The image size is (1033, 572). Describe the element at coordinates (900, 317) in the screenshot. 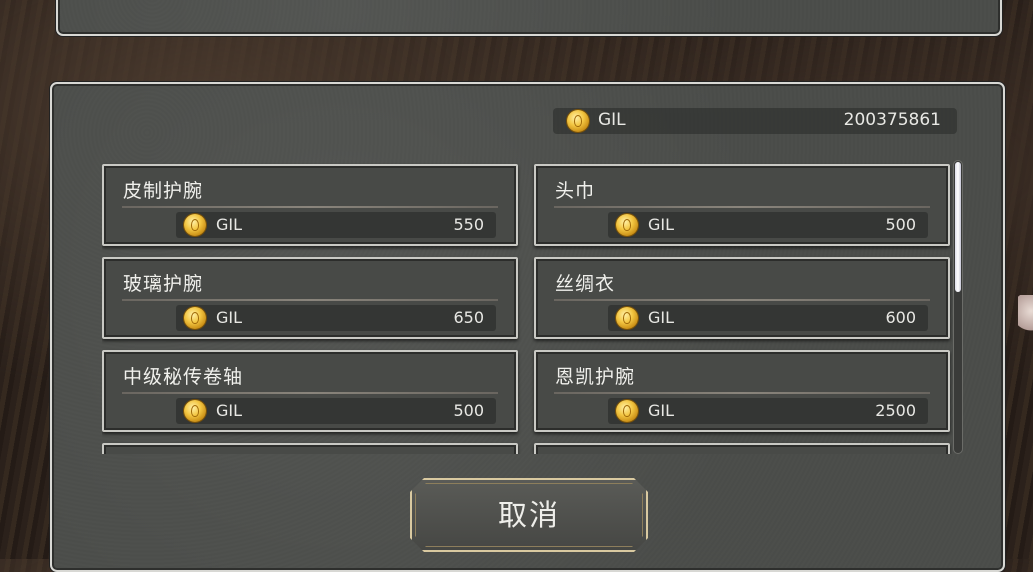

I see `item-price: 600` at that location.